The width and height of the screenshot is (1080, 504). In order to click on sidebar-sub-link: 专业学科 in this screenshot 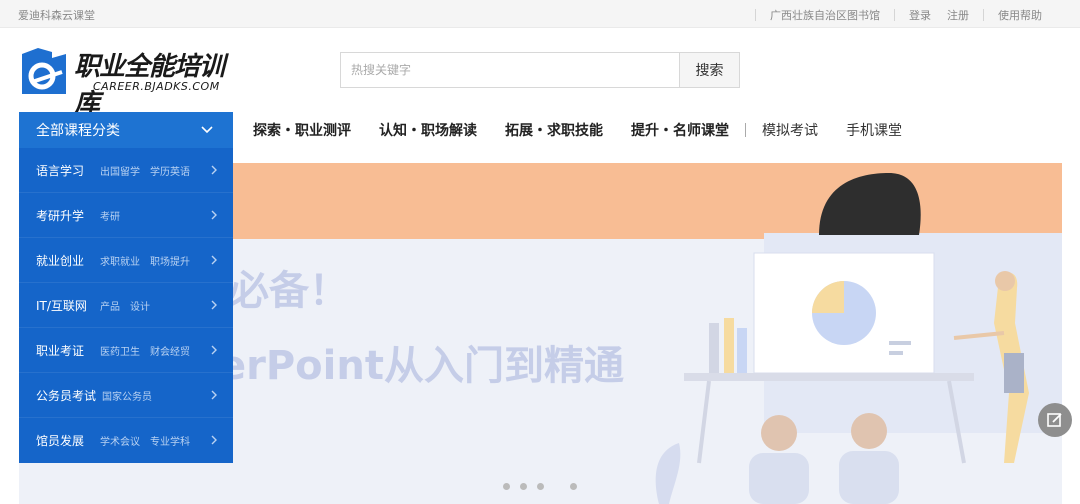, I will do `click(170, 440)`.